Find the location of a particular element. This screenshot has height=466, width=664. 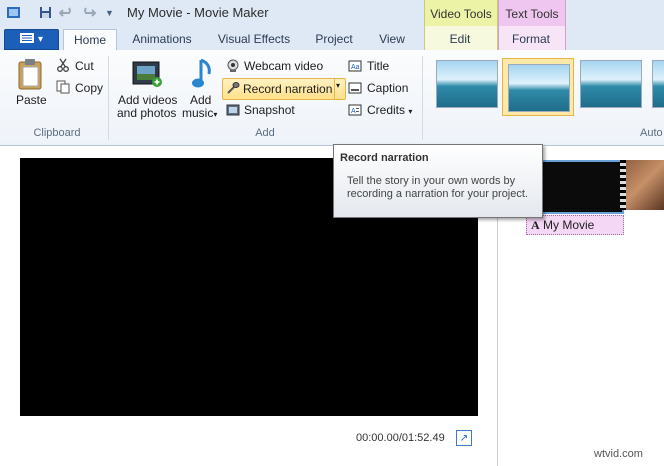

snapshot-icon is located at coordinates (233, 110).